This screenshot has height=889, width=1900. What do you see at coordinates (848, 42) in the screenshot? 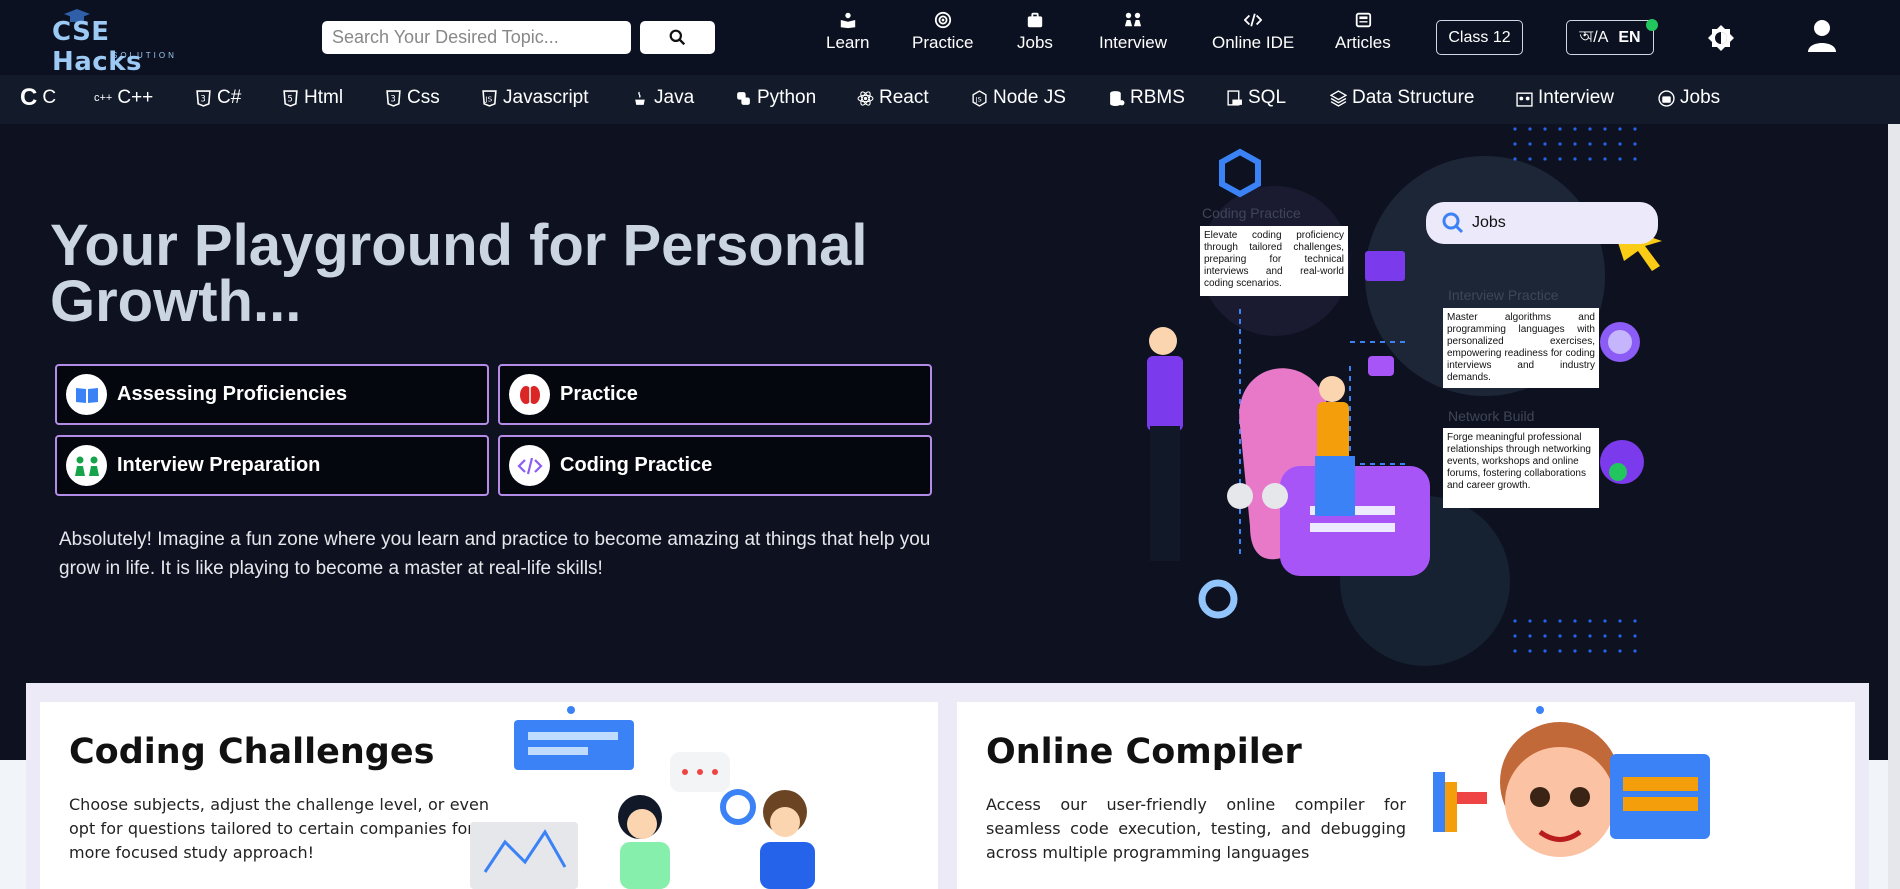
I see `nav-learn-label: Learn` at bounding box center [848, 42].